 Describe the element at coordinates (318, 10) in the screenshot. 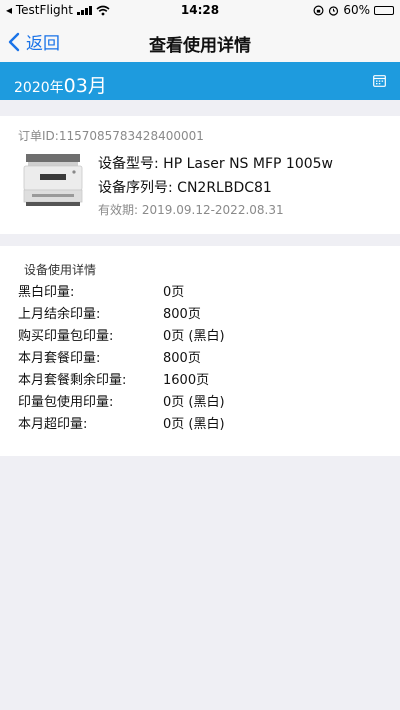

I see `rotation-lock-icon` at that location.